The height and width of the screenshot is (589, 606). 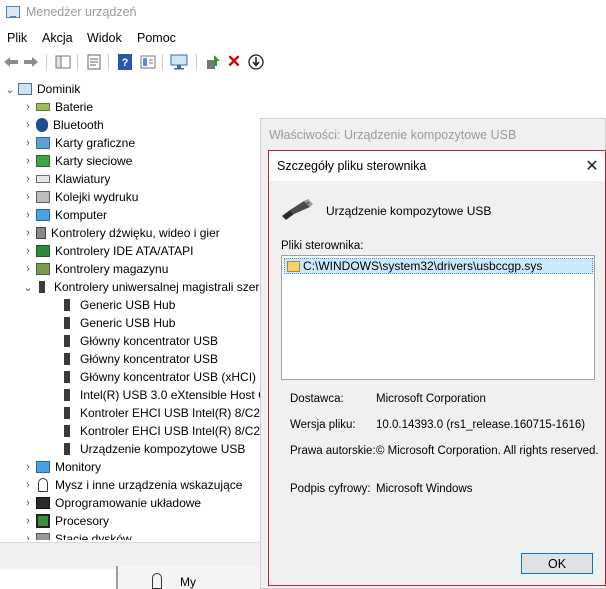 I want to click on keyboard-icon, so click(x=43, y=179).